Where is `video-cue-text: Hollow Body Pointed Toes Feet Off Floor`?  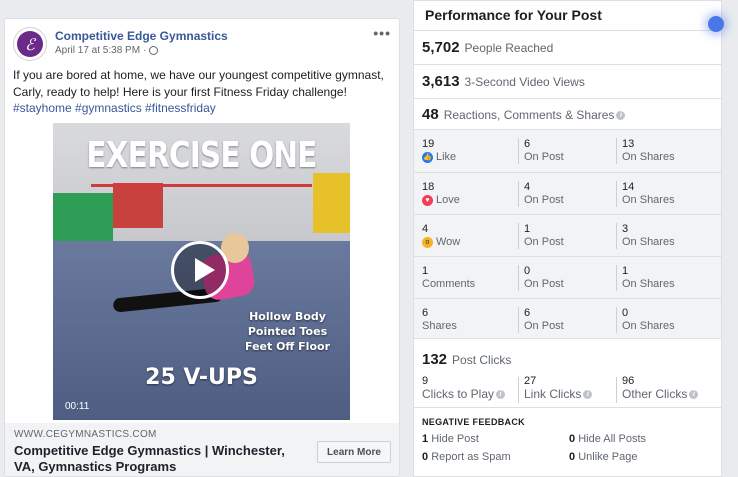
video-cue-text: Hollow Body Pointed Toes Feet Off Floor is located at coordinates (287, 331).